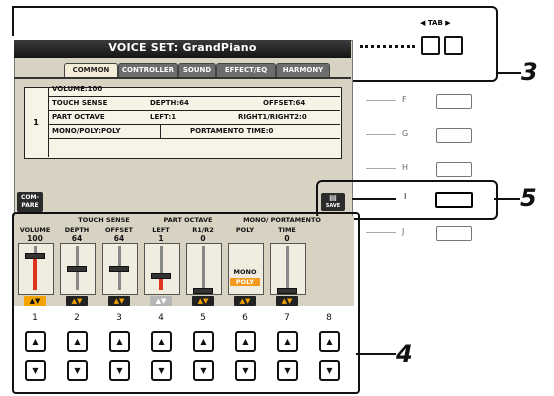  I want to click on row-part-octave: PART OCTAVE LEFT:1 RIGHT1/RIGHT2:0, so click(194, 118).